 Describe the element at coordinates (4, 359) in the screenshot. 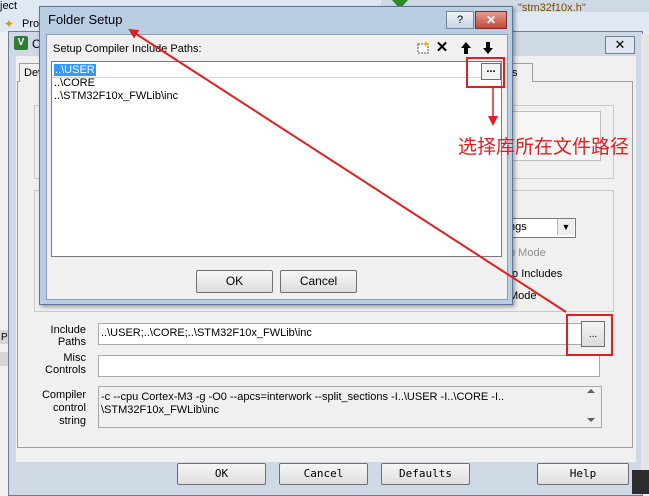

I see `left-edge-strip` at that location.